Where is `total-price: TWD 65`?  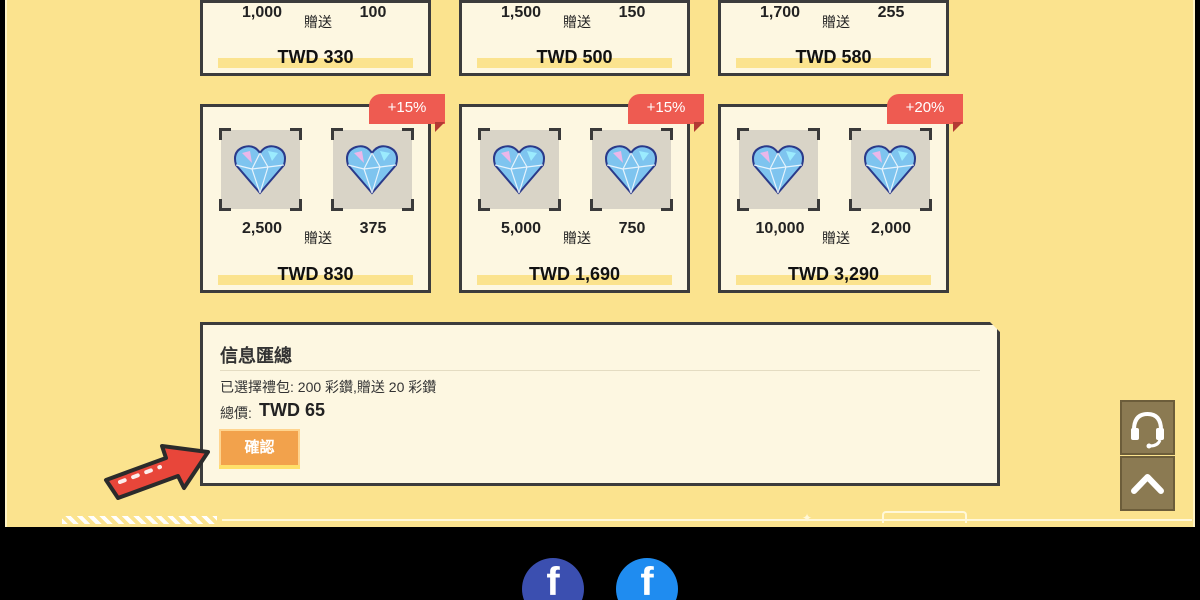
total-price: TWD 65 is located at coordinates (292, 410).